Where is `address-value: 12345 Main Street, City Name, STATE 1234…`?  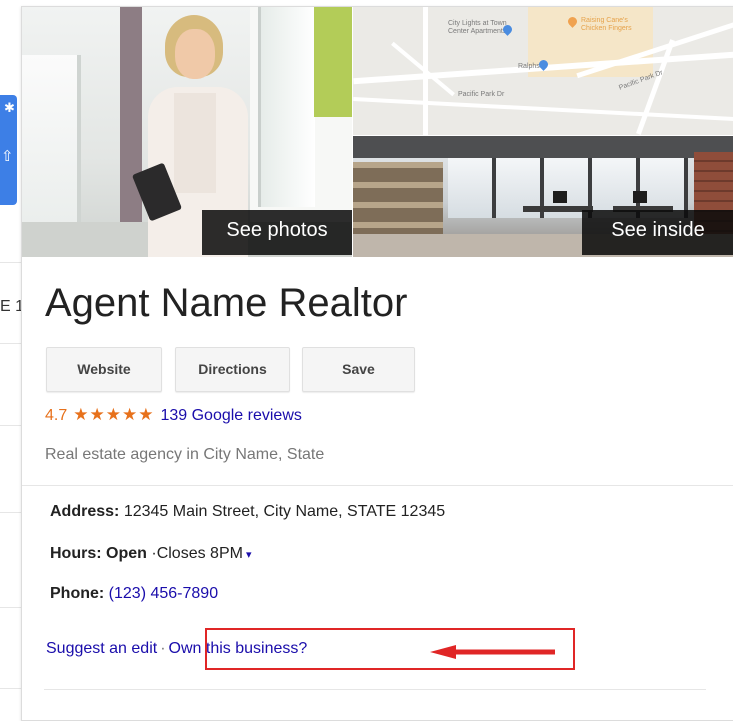 address-value: 12345 Main Street, City Name, STATE 1234… is located at coordinates (284, 511).